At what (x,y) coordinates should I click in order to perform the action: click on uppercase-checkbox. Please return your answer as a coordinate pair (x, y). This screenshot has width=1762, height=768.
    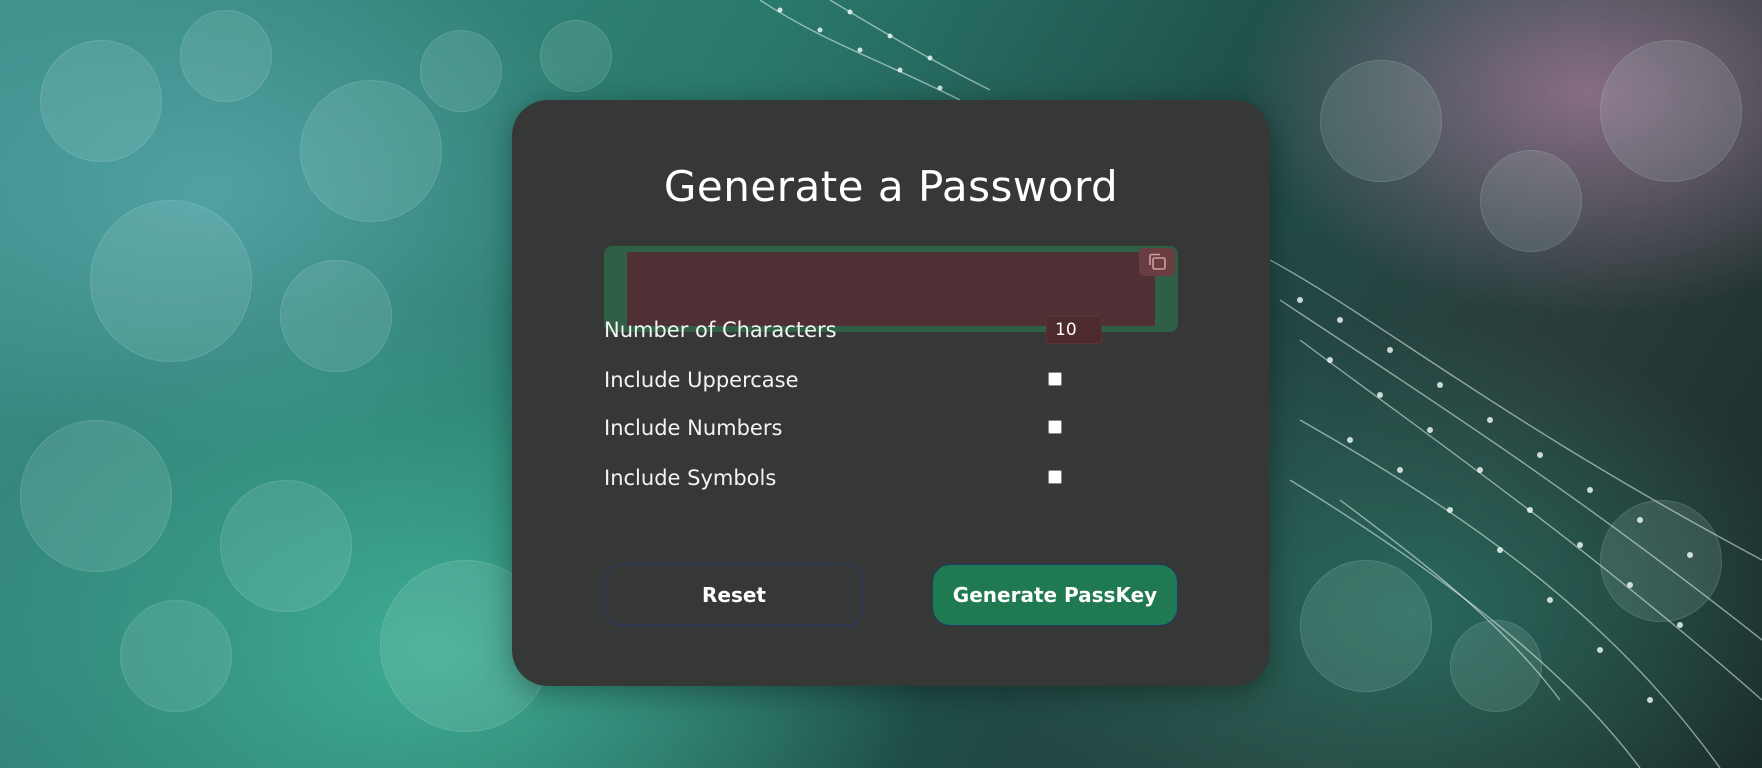
    Looking at the image, I should click on (1055, 379).